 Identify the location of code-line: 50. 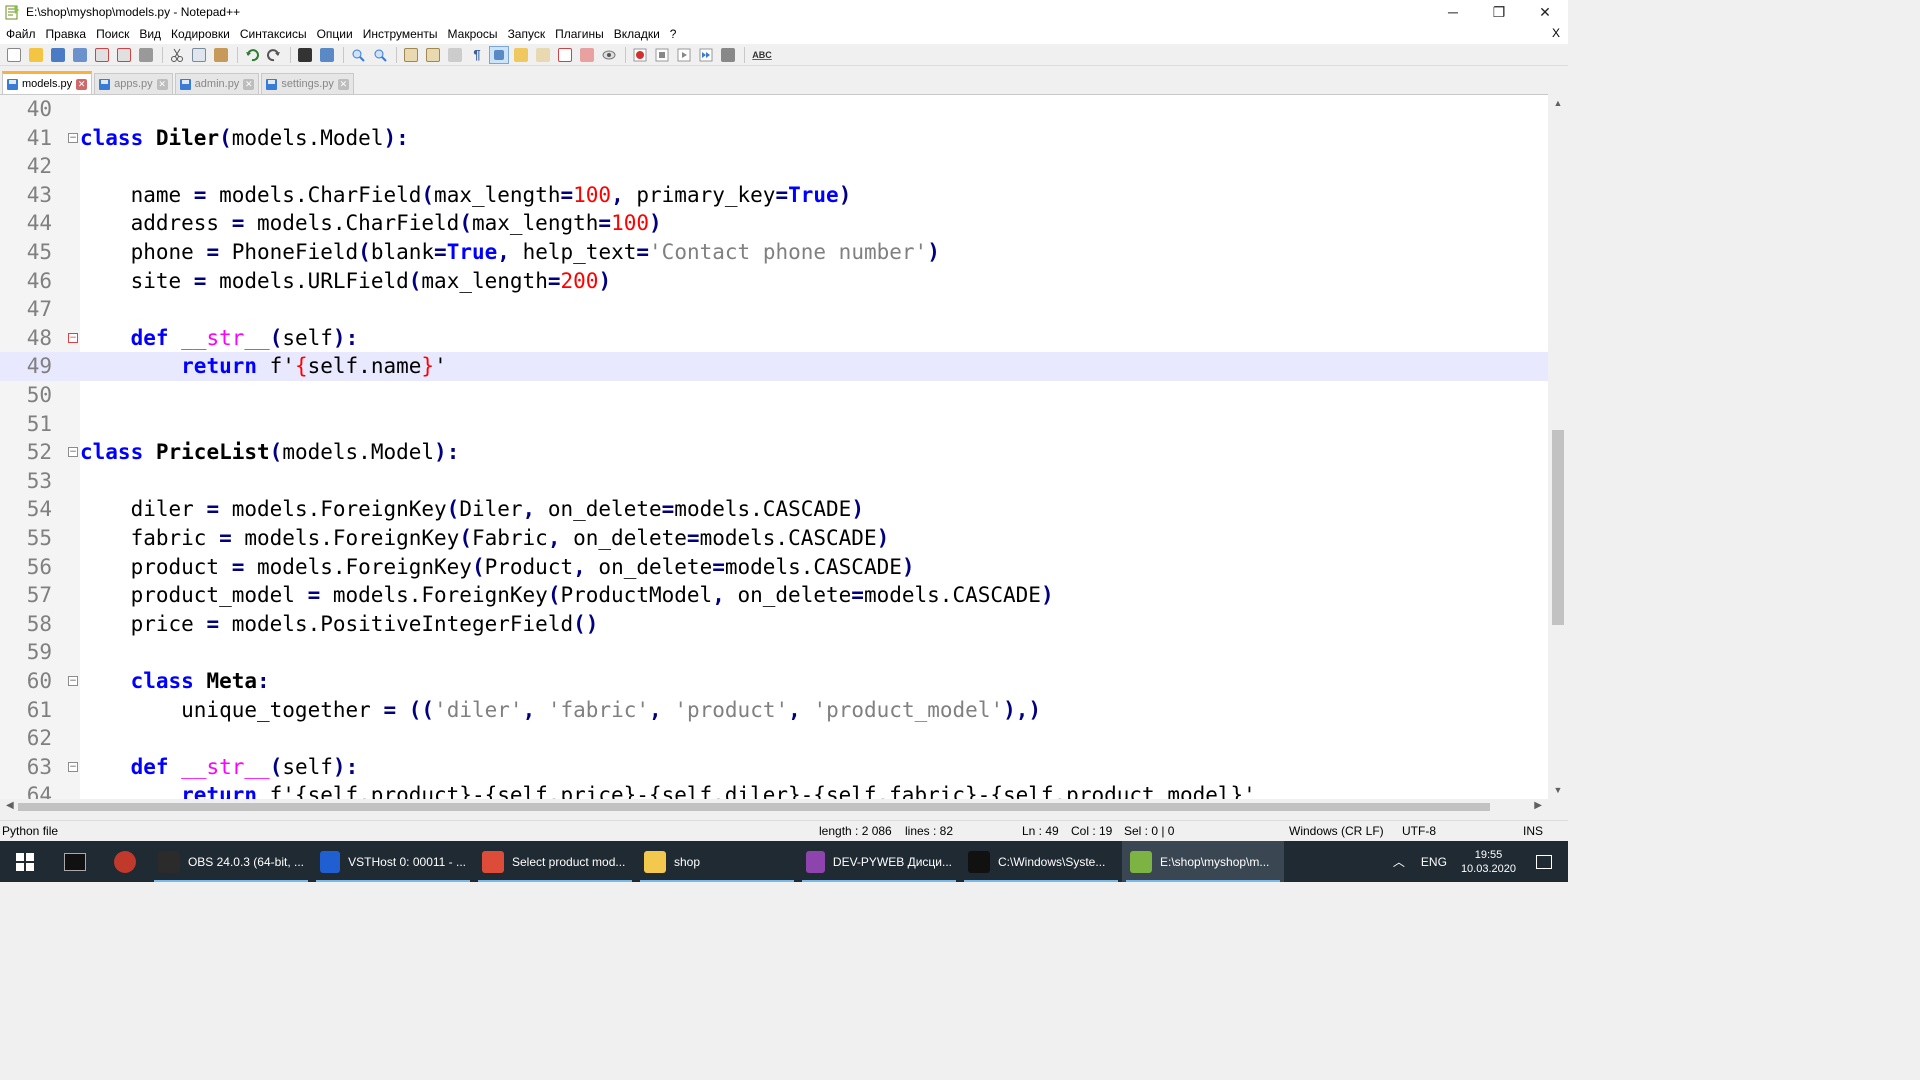
(774, 395).